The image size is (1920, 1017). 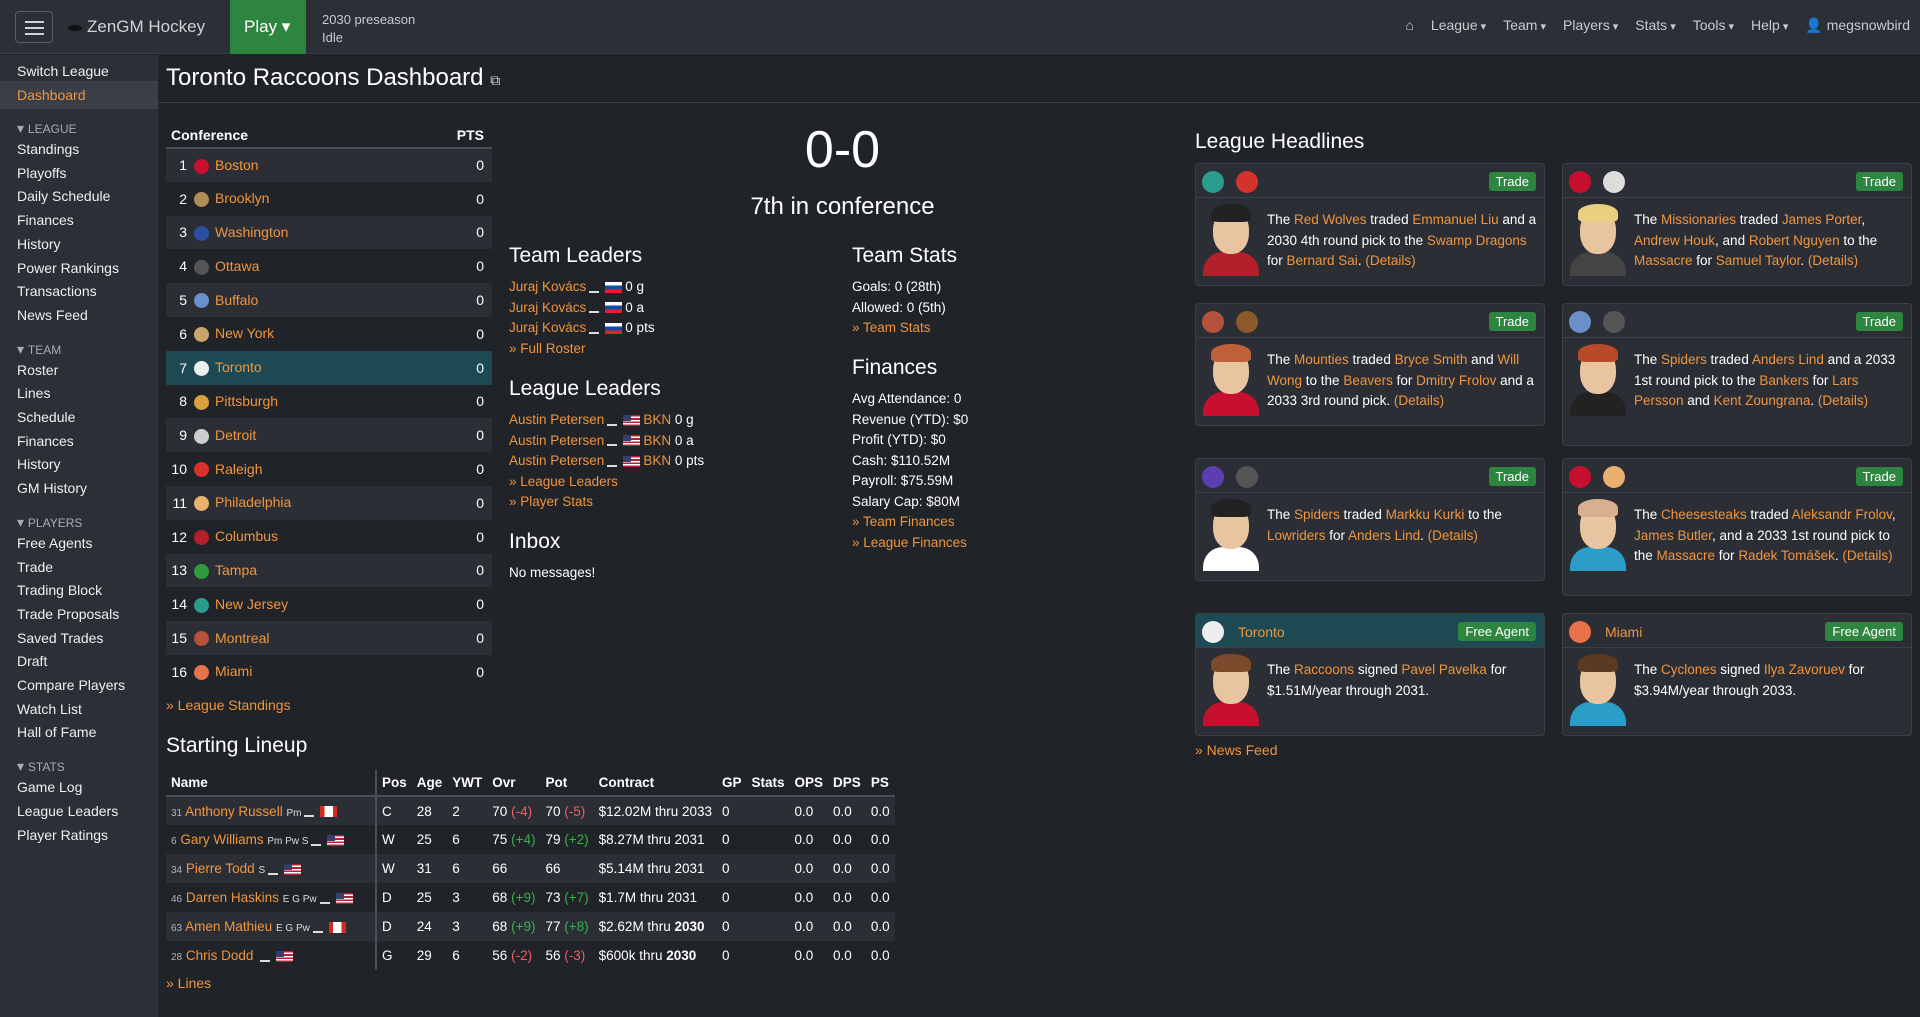 What do you see at coordinates (1368, 380) in the screenshot?
I see `headline-link: Beavers` at bounding box center [1368, 380].